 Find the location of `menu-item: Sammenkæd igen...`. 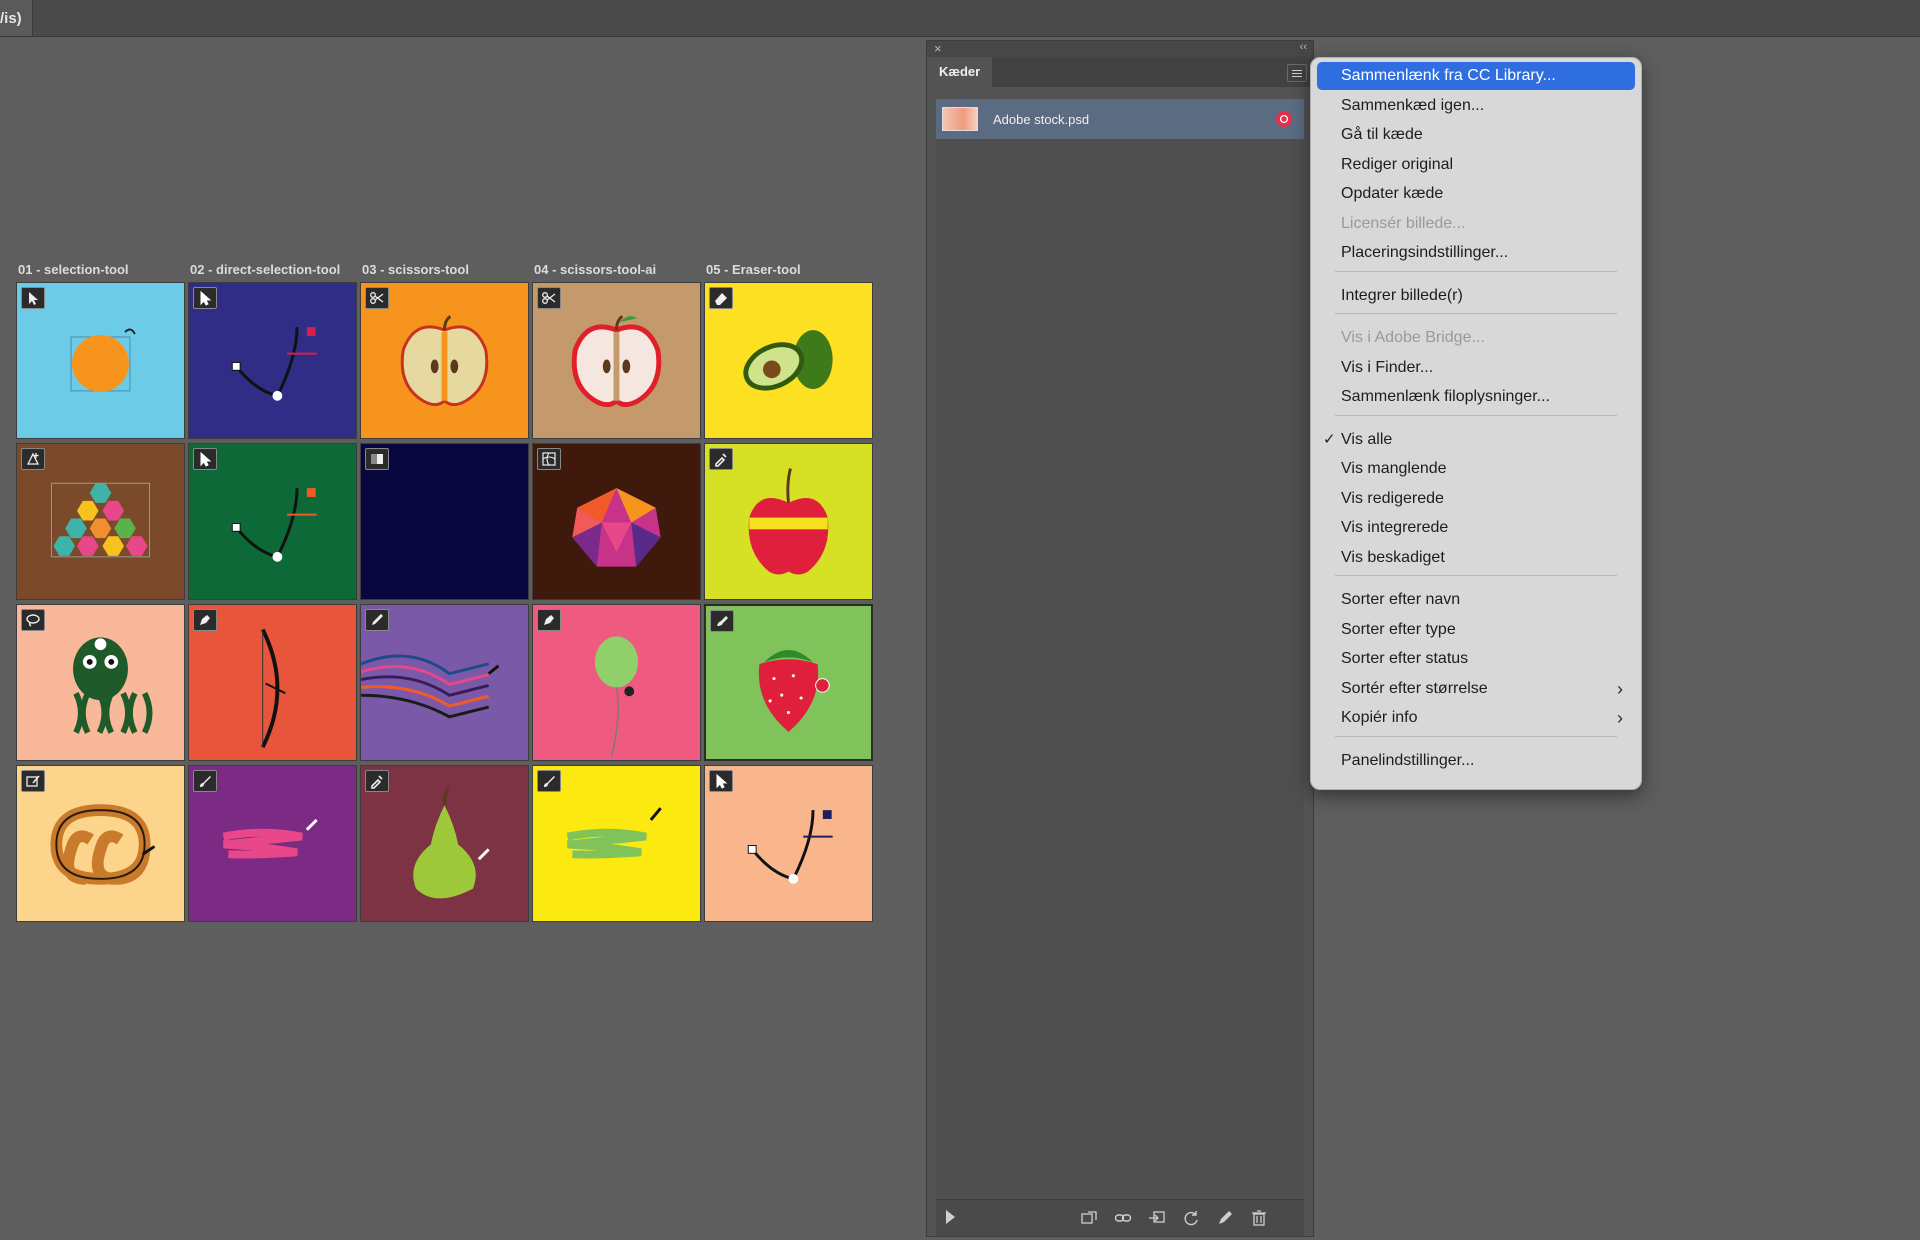

menu-item: Sammenkæd igen... is located at coordinates (1476, 106).